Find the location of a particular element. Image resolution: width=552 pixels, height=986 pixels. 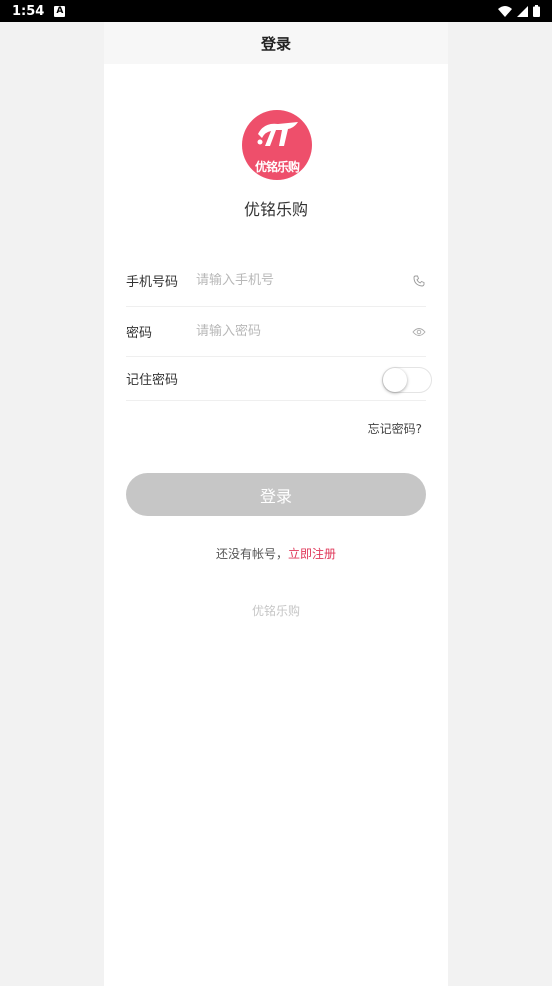

register-prompt: 还没有帐号，立即注册 is located at coordinates (276, 553).